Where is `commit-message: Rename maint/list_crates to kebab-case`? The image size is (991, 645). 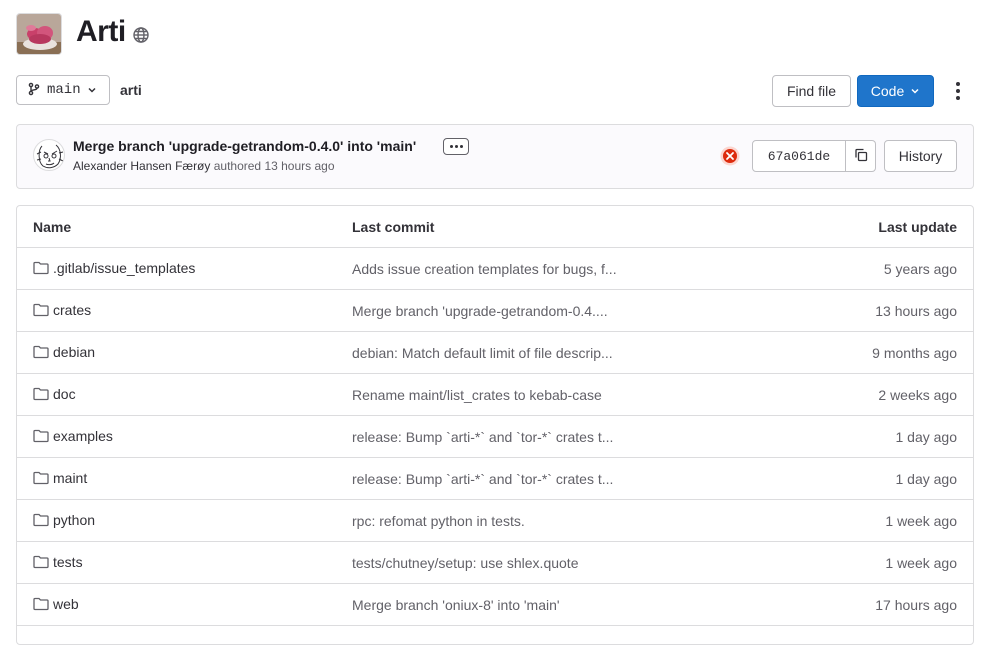
commit-message: Rename maint/list_crates to kebab-case is located at coordinates (477, 395).